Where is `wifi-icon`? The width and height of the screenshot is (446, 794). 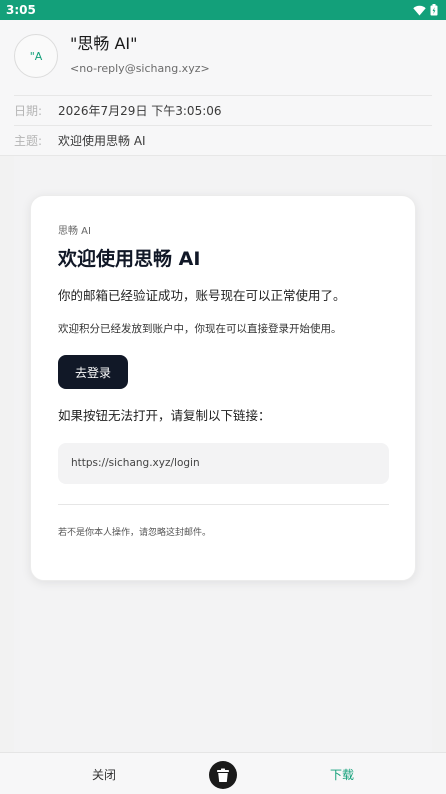
wifi-icon is located at coordinates (419, 10).